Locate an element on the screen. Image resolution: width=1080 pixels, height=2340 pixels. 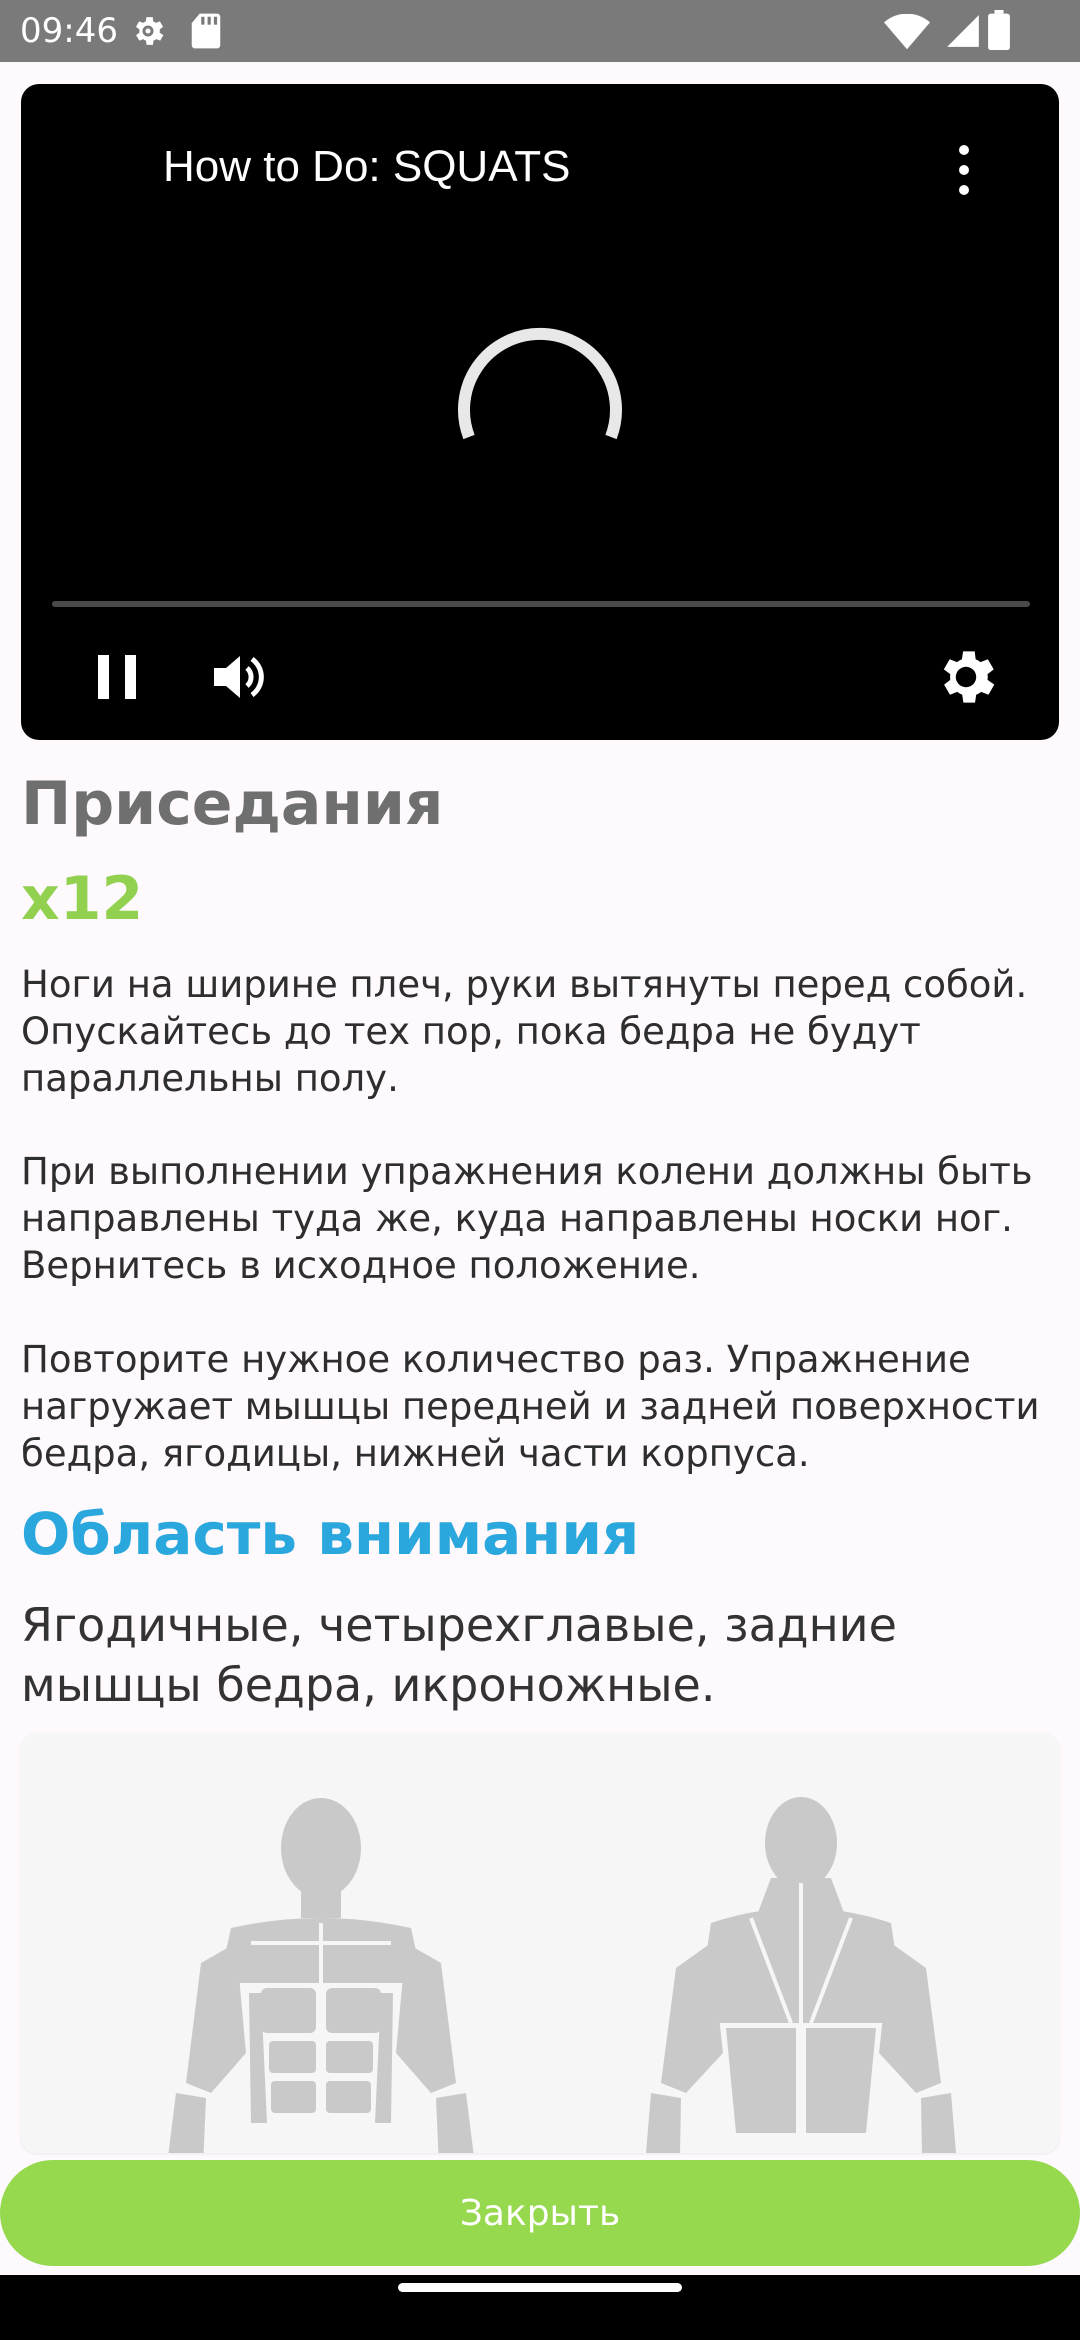
video-title: How to Do: SQUATS is located at coordinates (367, 166).